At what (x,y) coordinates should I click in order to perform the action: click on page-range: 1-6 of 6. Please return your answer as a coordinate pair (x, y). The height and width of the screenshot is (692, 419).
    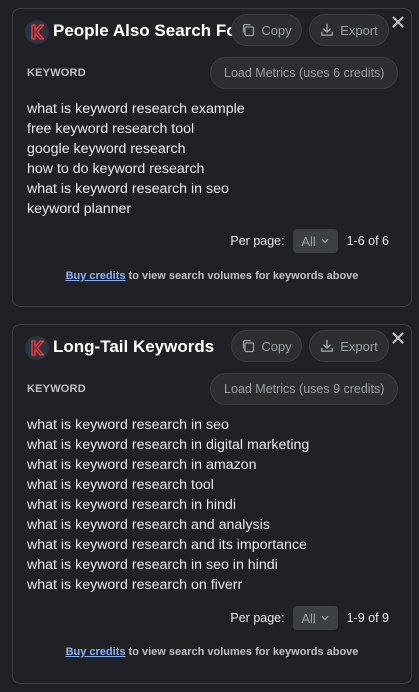
    Looking at the image, I should click on (367, 241).